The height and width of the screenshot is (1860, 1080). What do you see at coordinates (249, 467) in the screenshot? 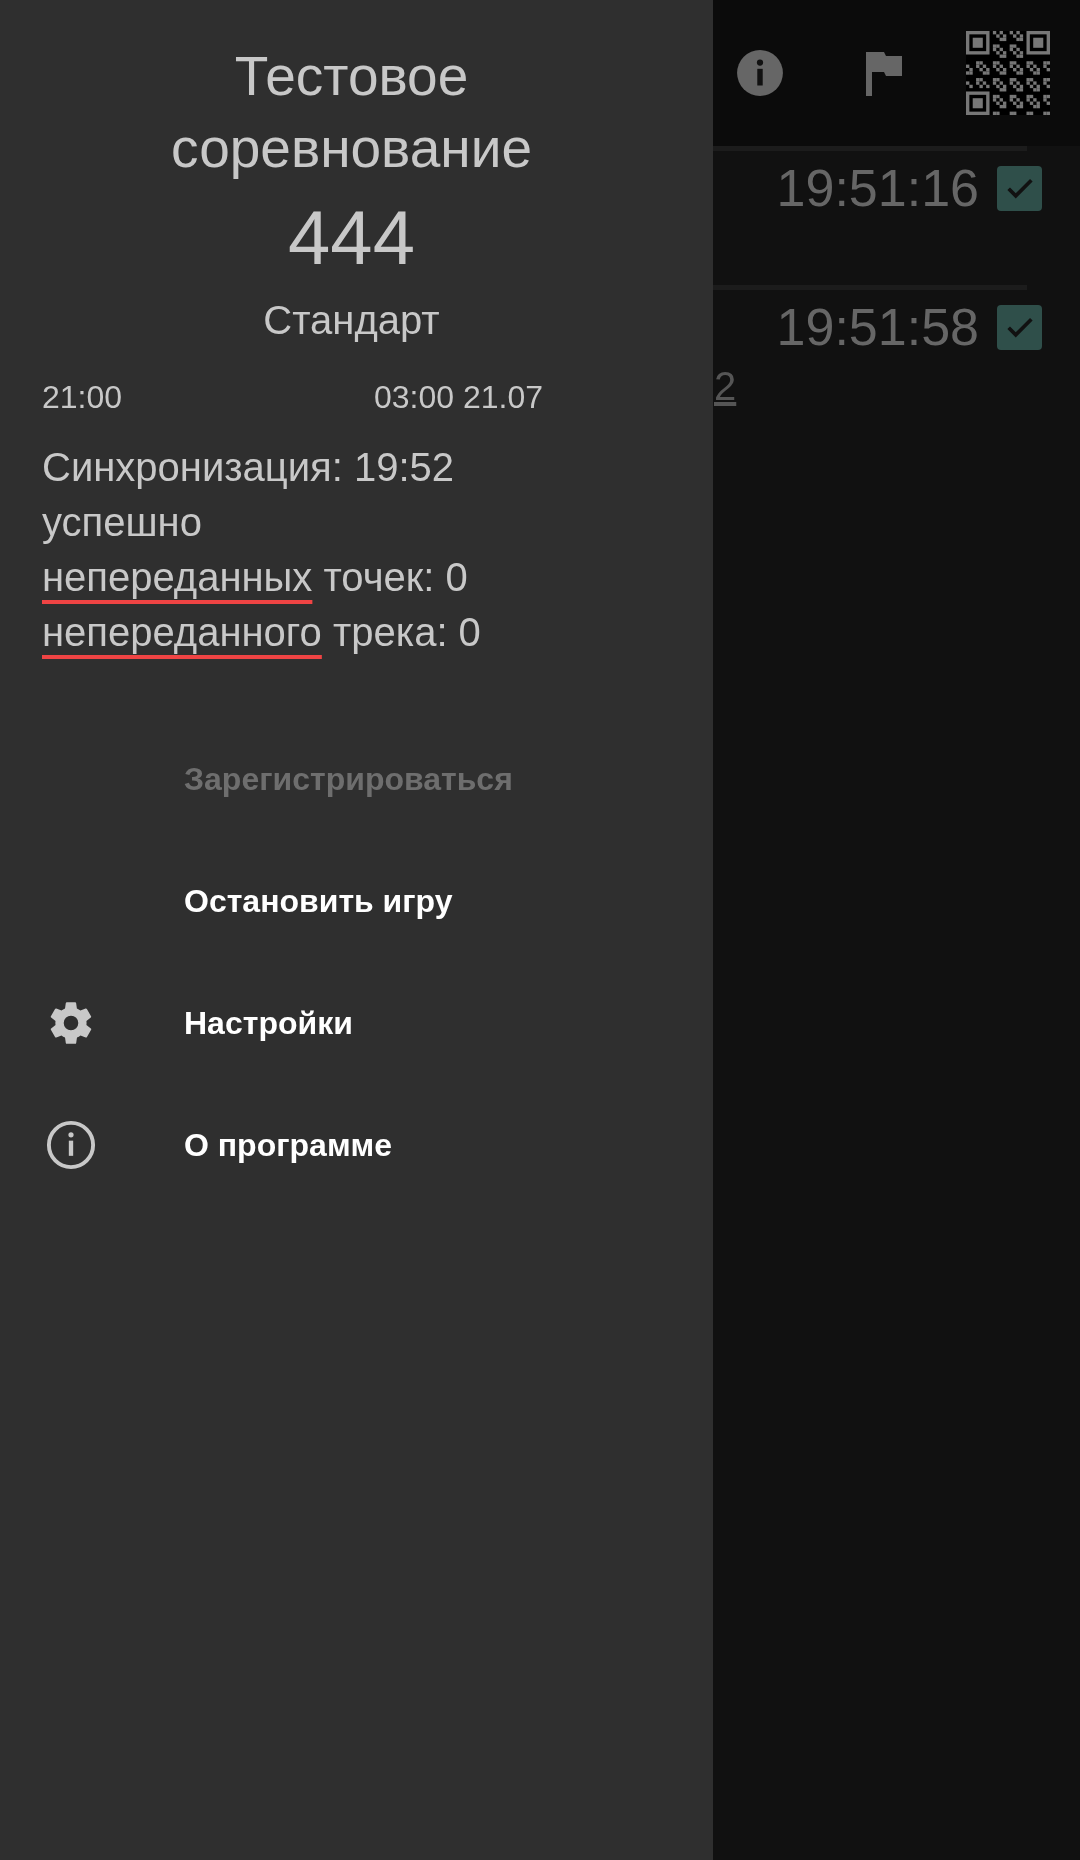
I see `sync-status-text: Синхронизация: 19:52` at bounding box center [249, 467].